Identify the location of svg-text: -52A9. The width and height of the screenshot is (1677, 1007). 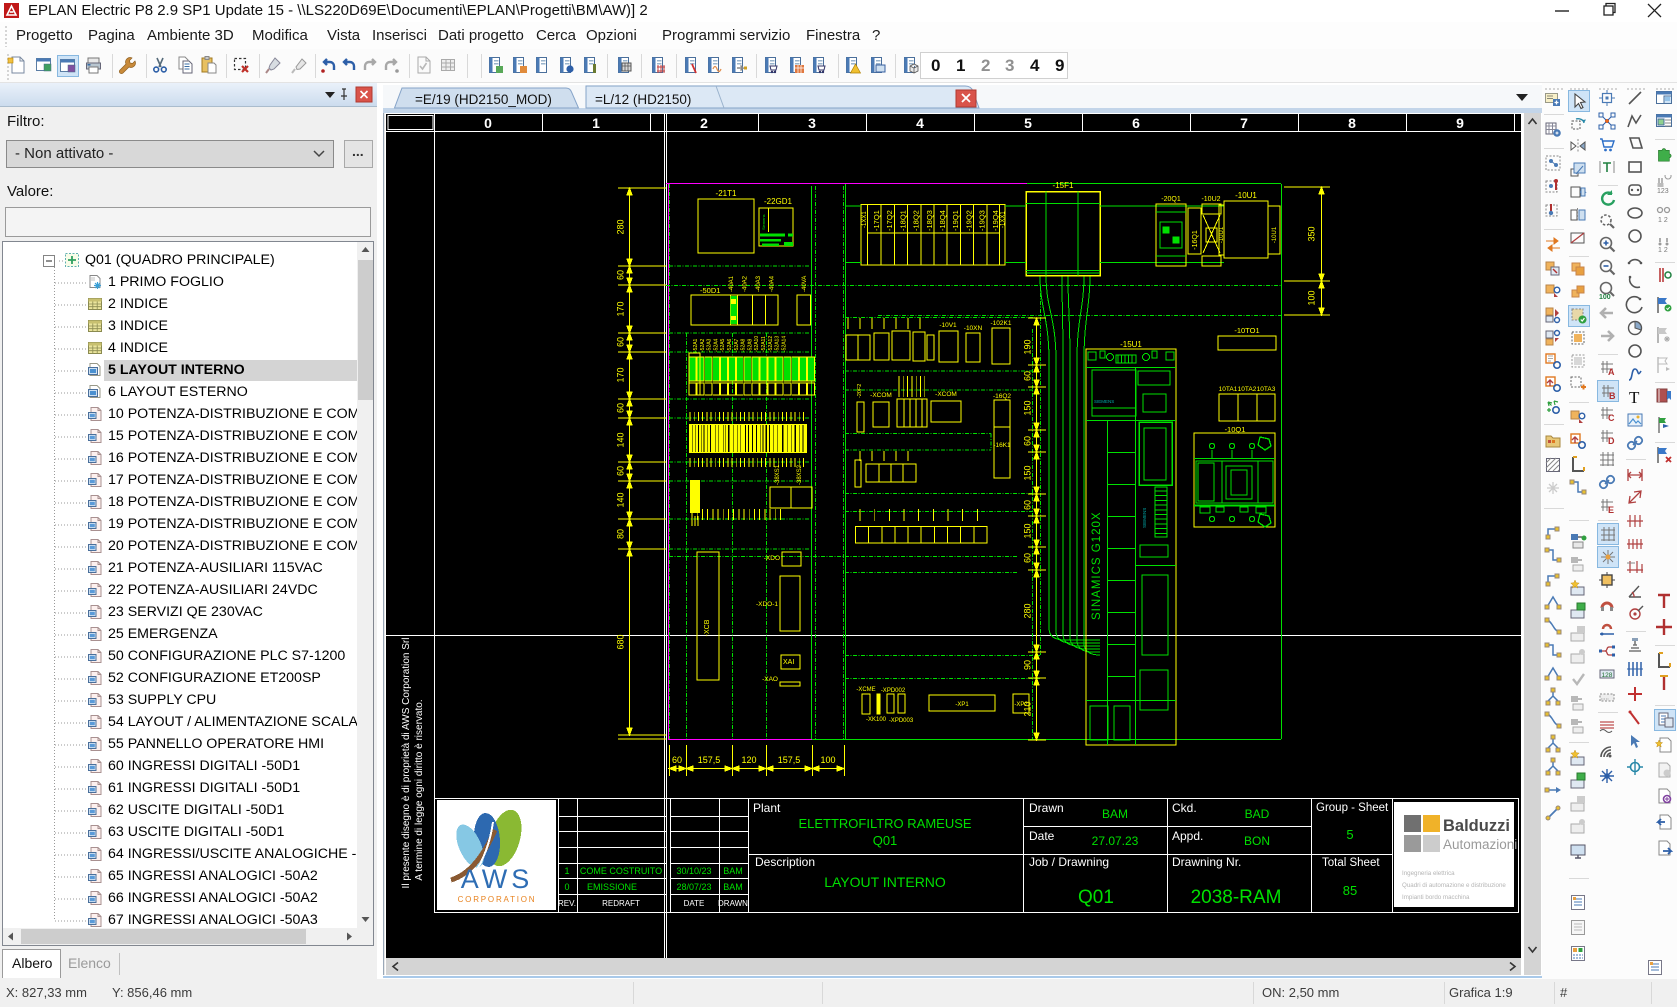
(750, 345).